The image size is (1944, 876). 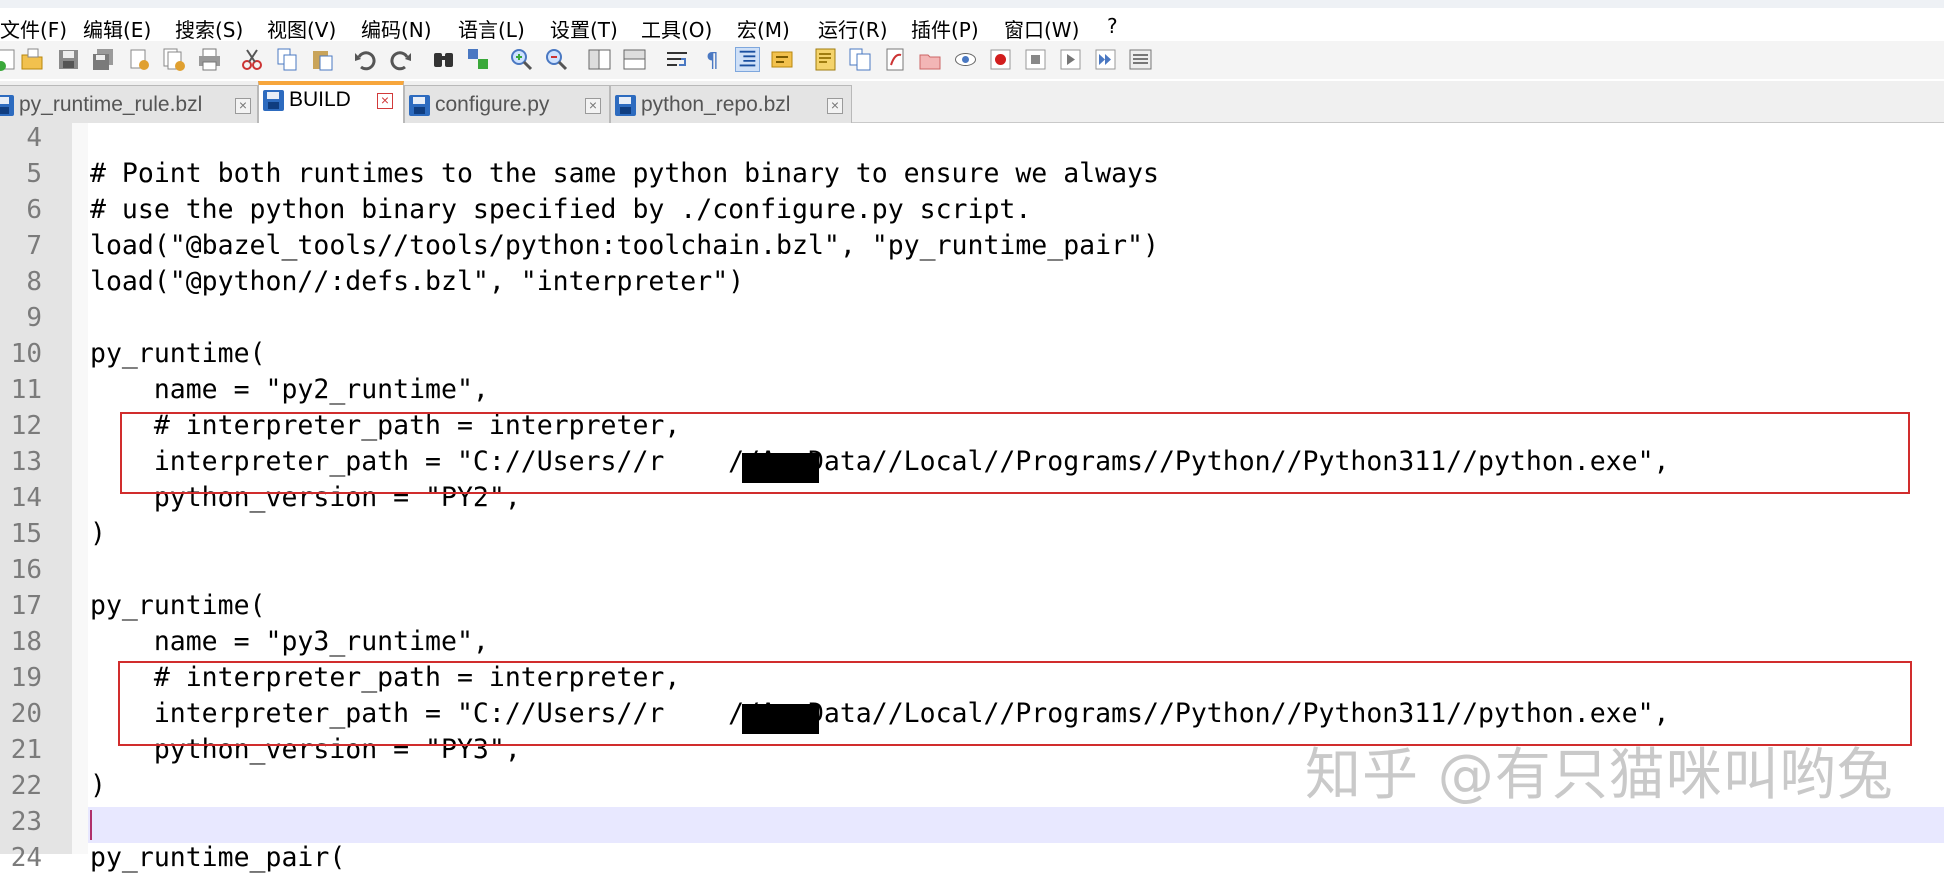 I want to click on define-language-icon, so click(x=782, y=59).